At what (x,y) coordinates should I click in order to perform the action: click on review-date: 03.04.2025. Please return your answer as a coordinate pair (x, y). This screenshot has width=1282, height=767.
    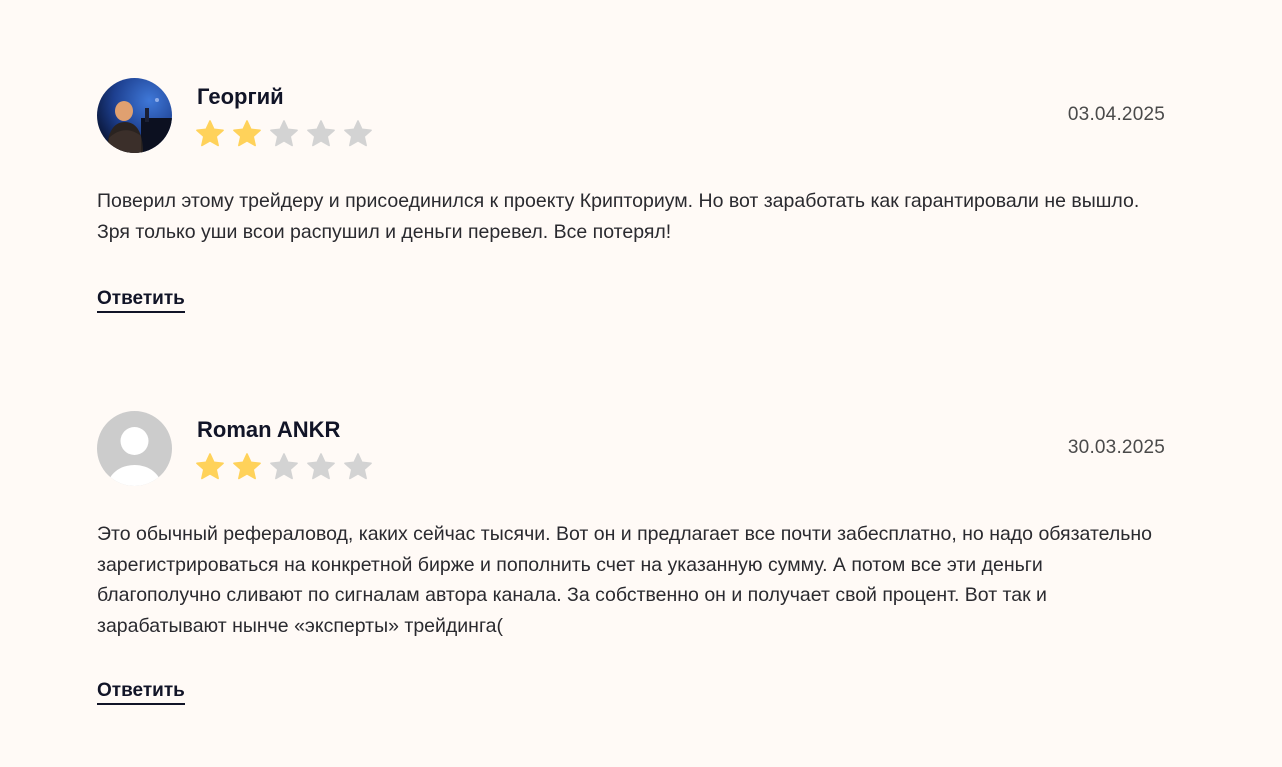
    Looking at the image, I should click on (1116, 114).